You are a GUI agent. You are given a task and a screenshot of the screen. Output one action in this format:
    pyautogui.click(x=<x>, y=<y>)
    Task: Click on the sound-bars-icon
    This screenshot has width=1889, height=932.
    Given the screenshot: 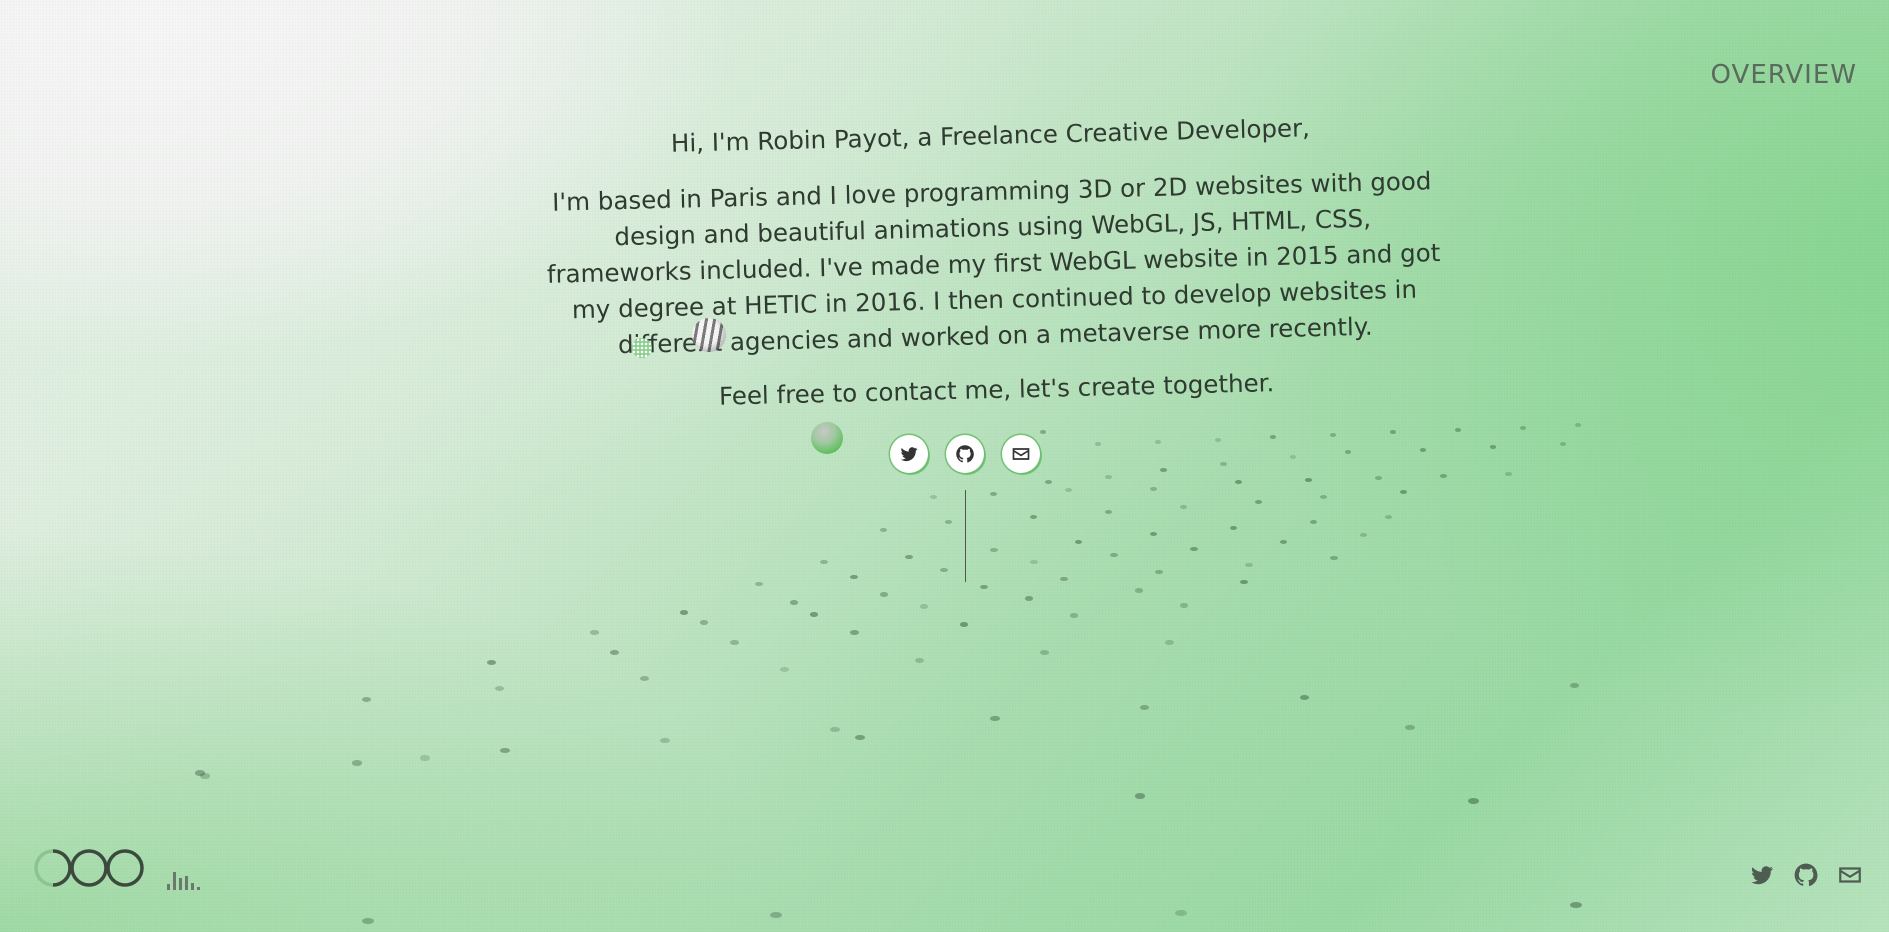 What is the action you would take?
    pyautogui.click(x=184, y=879)
    